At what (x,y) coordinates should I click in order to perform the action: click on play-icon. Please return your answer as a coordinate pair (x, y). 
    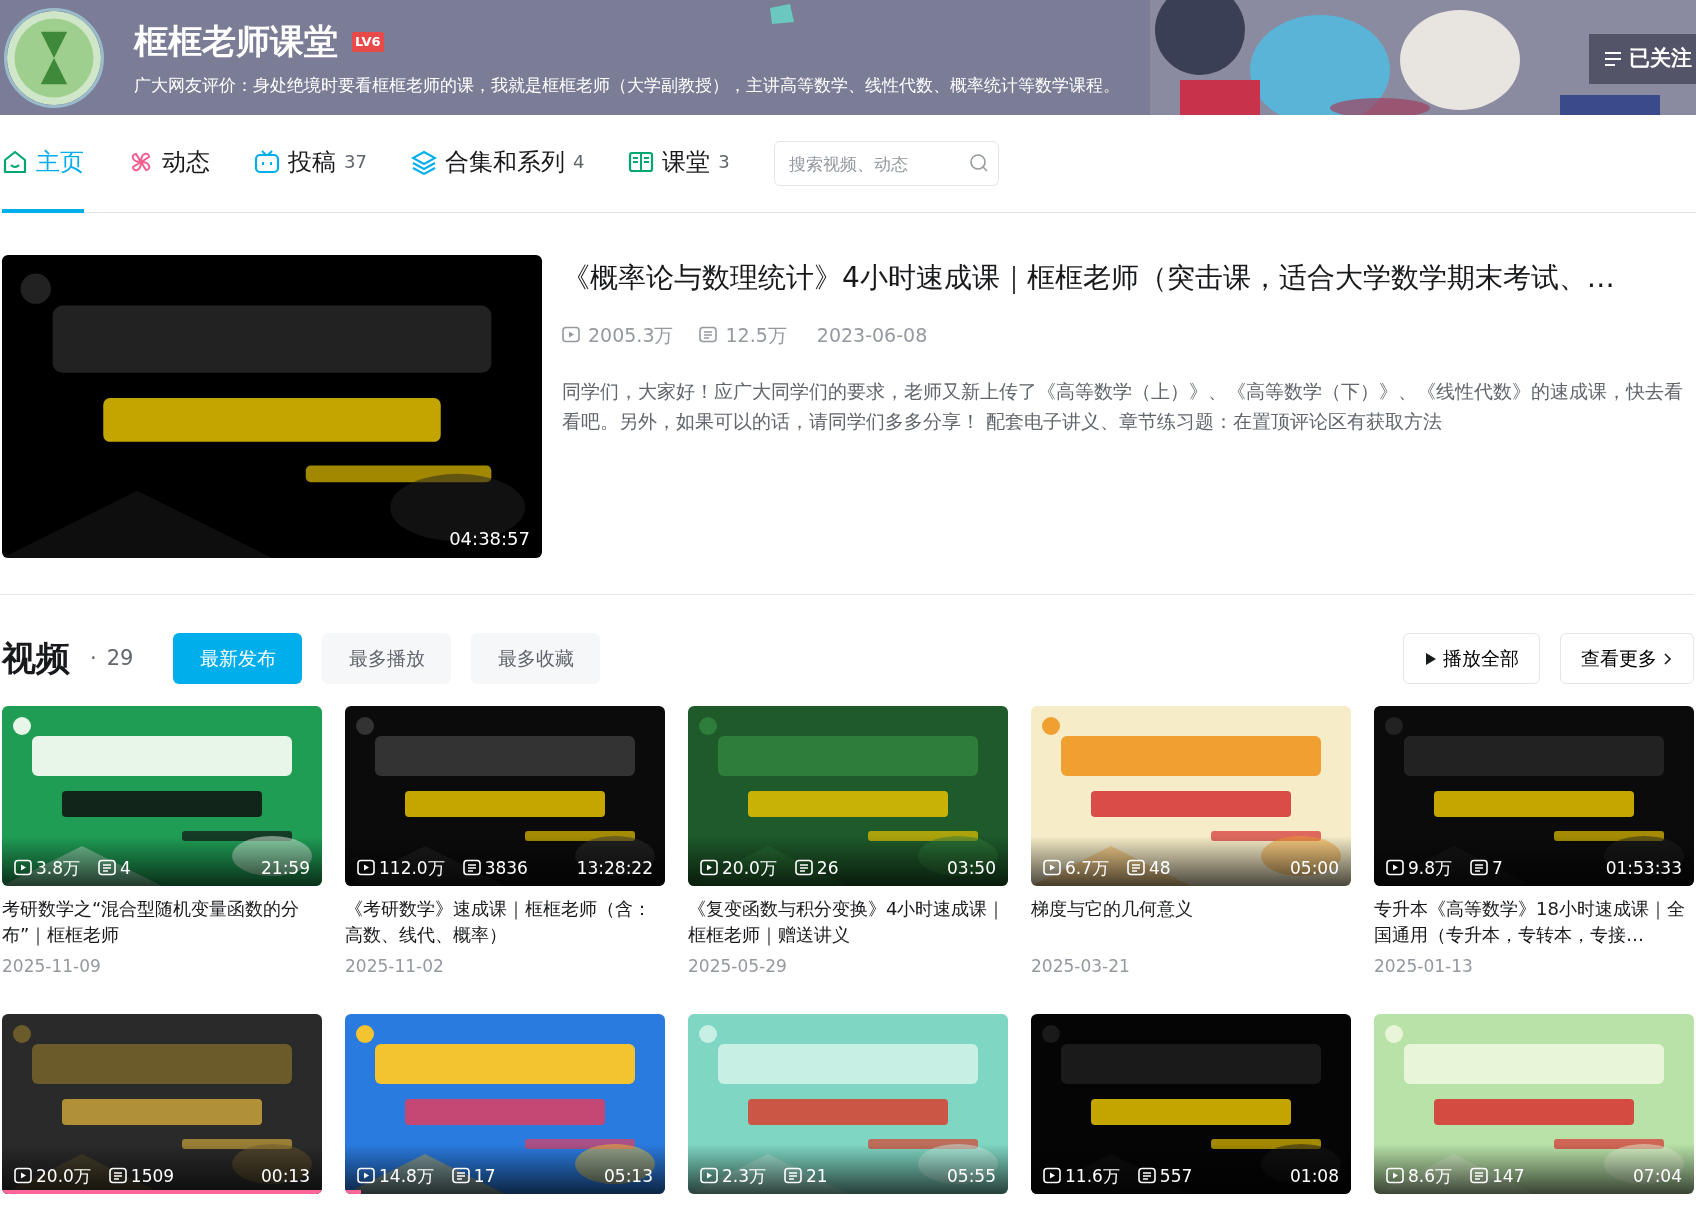
    Looking at the image, I should click on (1430, 658).